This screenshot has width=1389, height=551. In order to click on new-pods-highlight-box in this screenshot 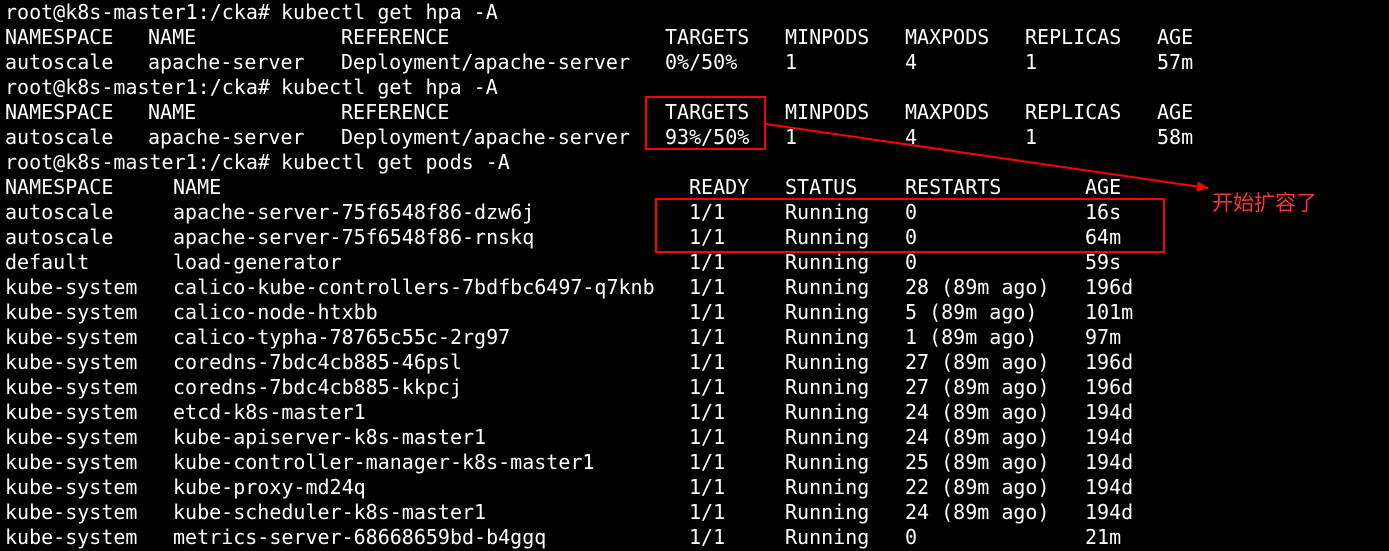, I will do `click(910, 225)`.